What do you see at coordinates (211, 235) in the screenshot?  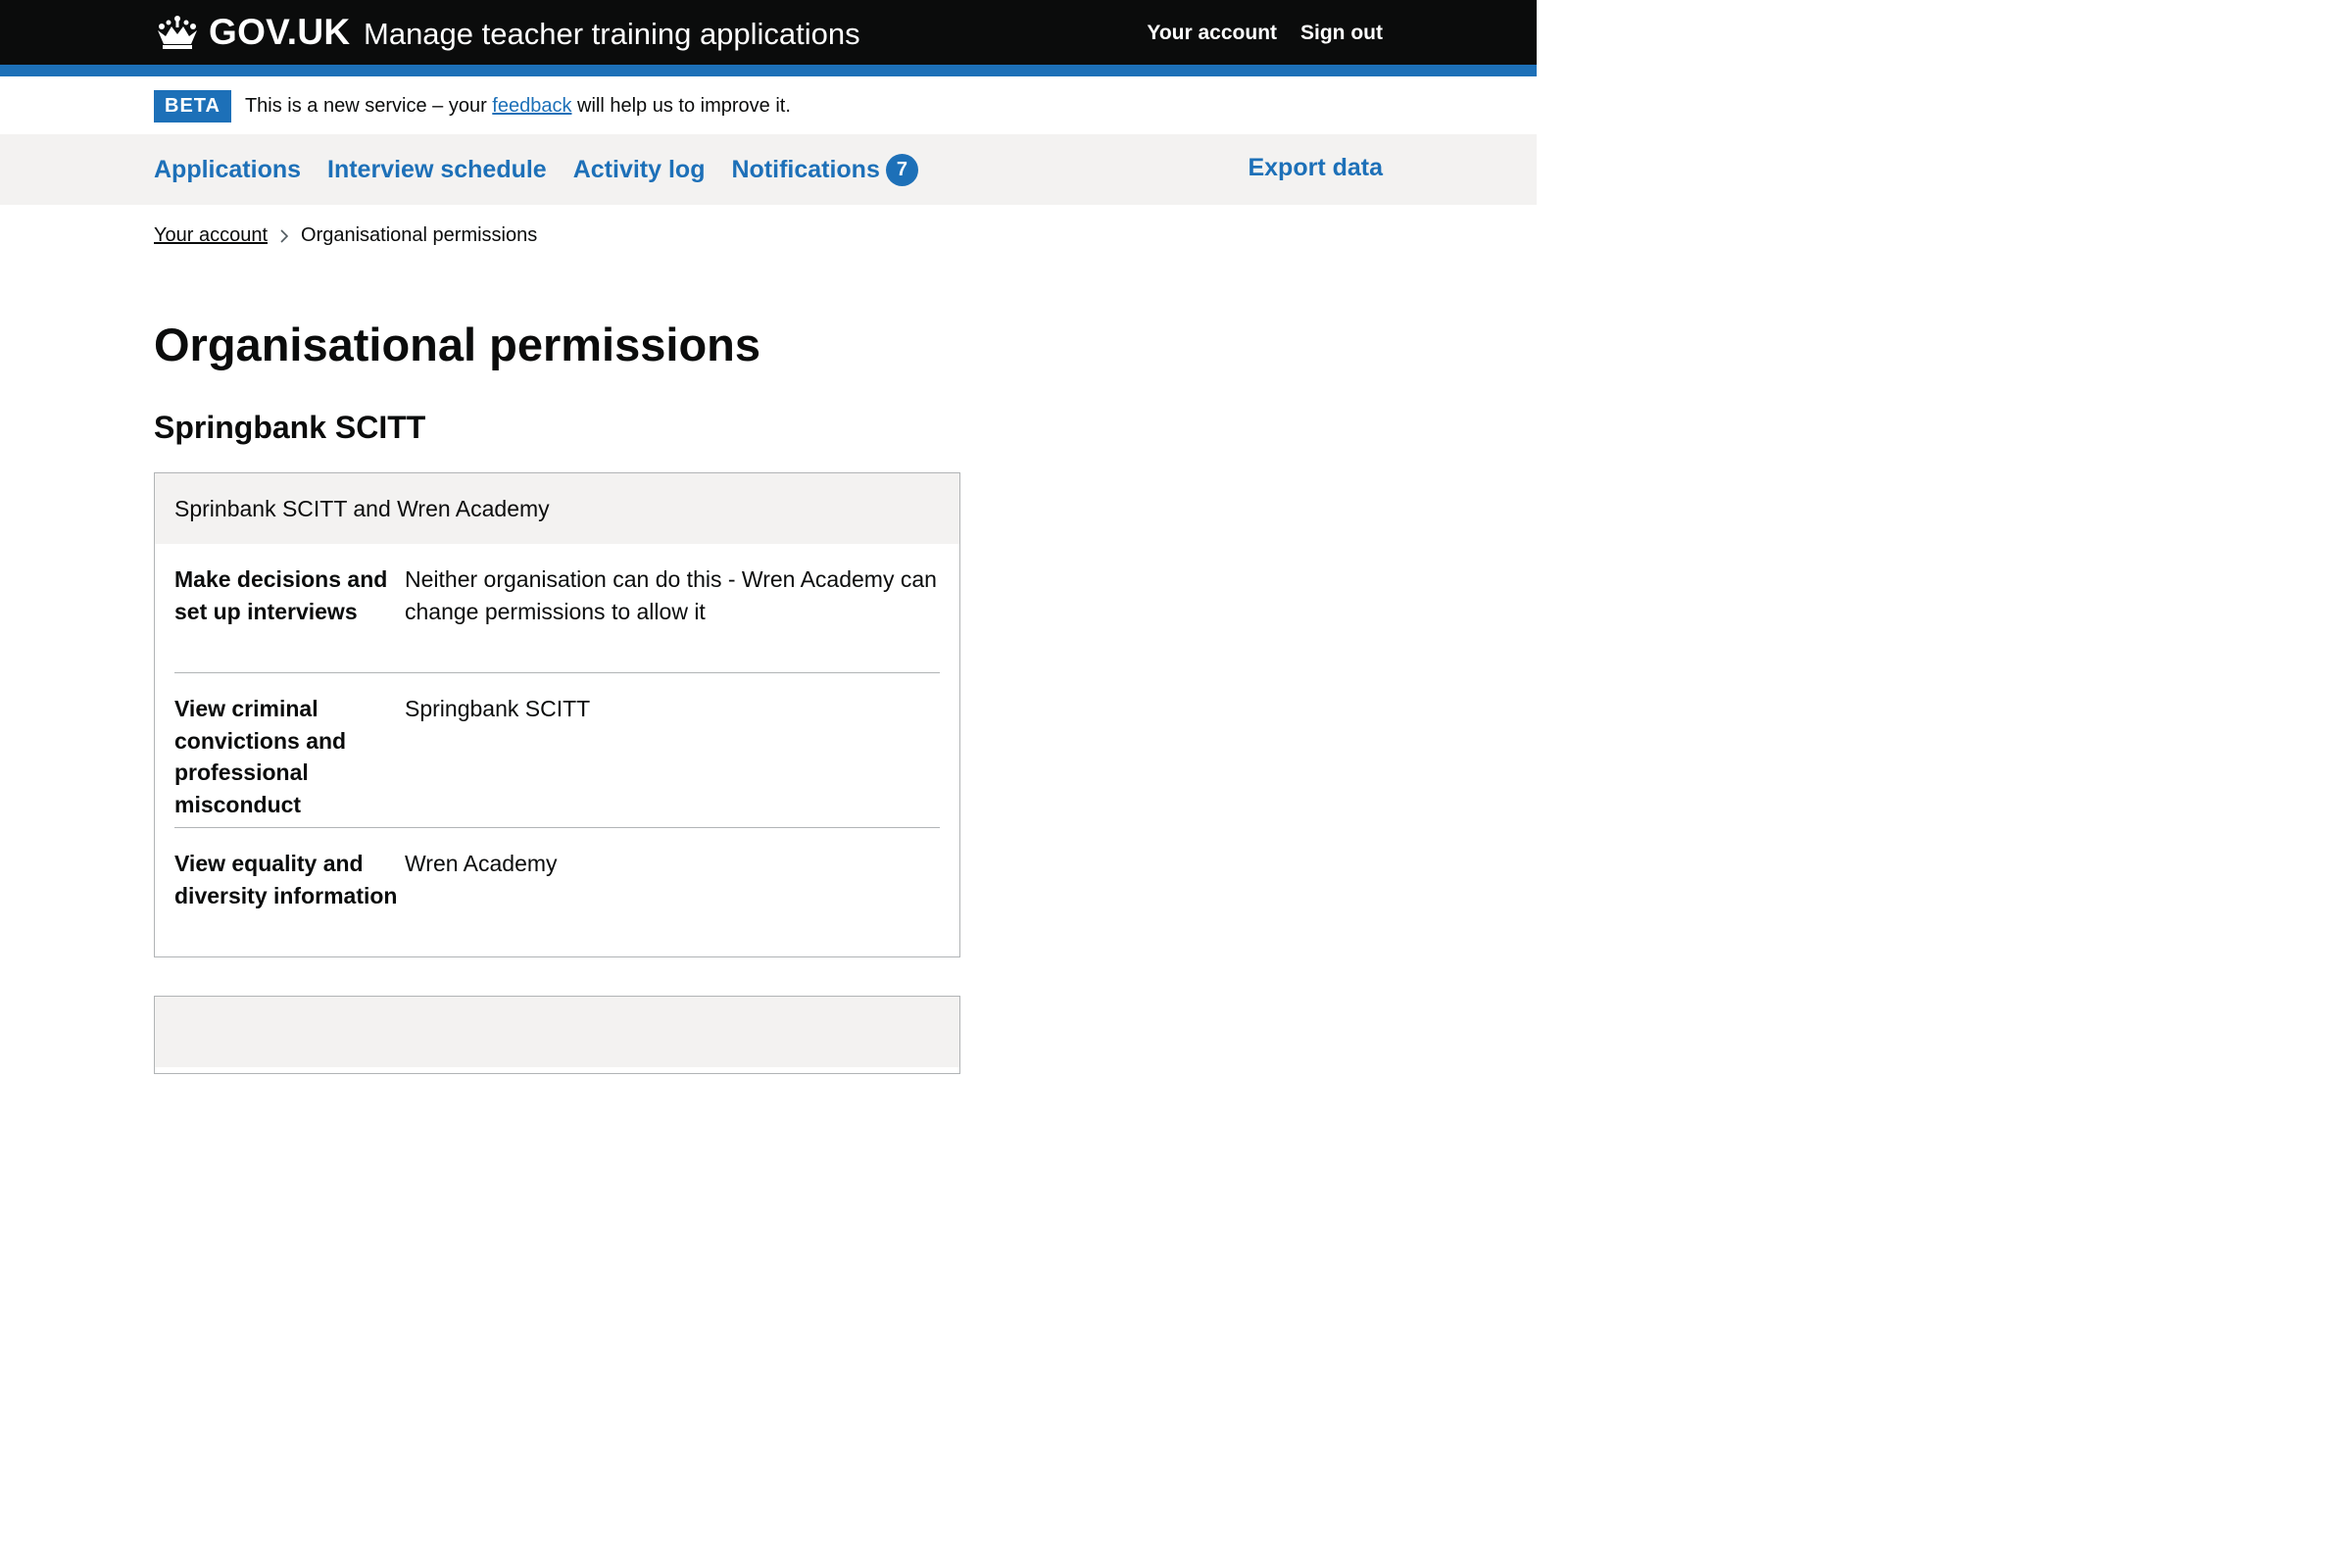 I see `breadcrumb-your-account: Your account` at bounding box center [211, 235].